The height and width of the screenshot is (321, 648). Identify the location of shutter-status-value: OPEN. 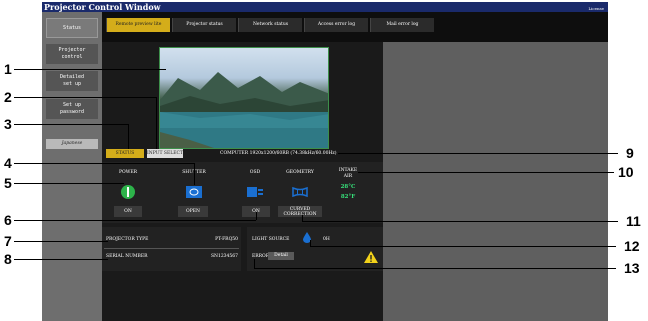
(193, 211).